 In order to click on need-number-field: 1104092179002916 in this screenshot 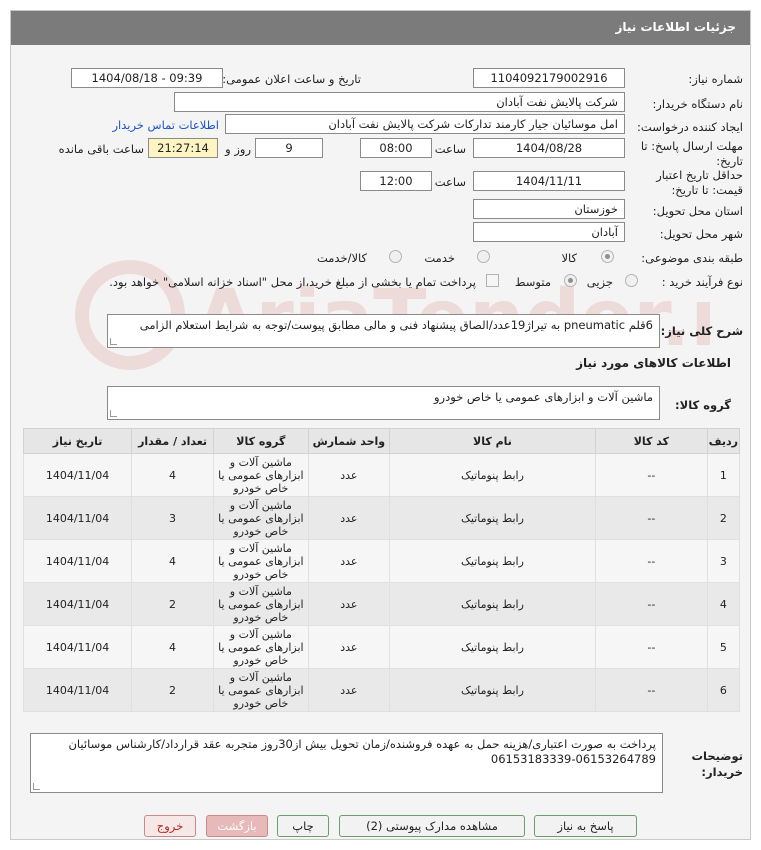, I will do `click(549, 78)`.